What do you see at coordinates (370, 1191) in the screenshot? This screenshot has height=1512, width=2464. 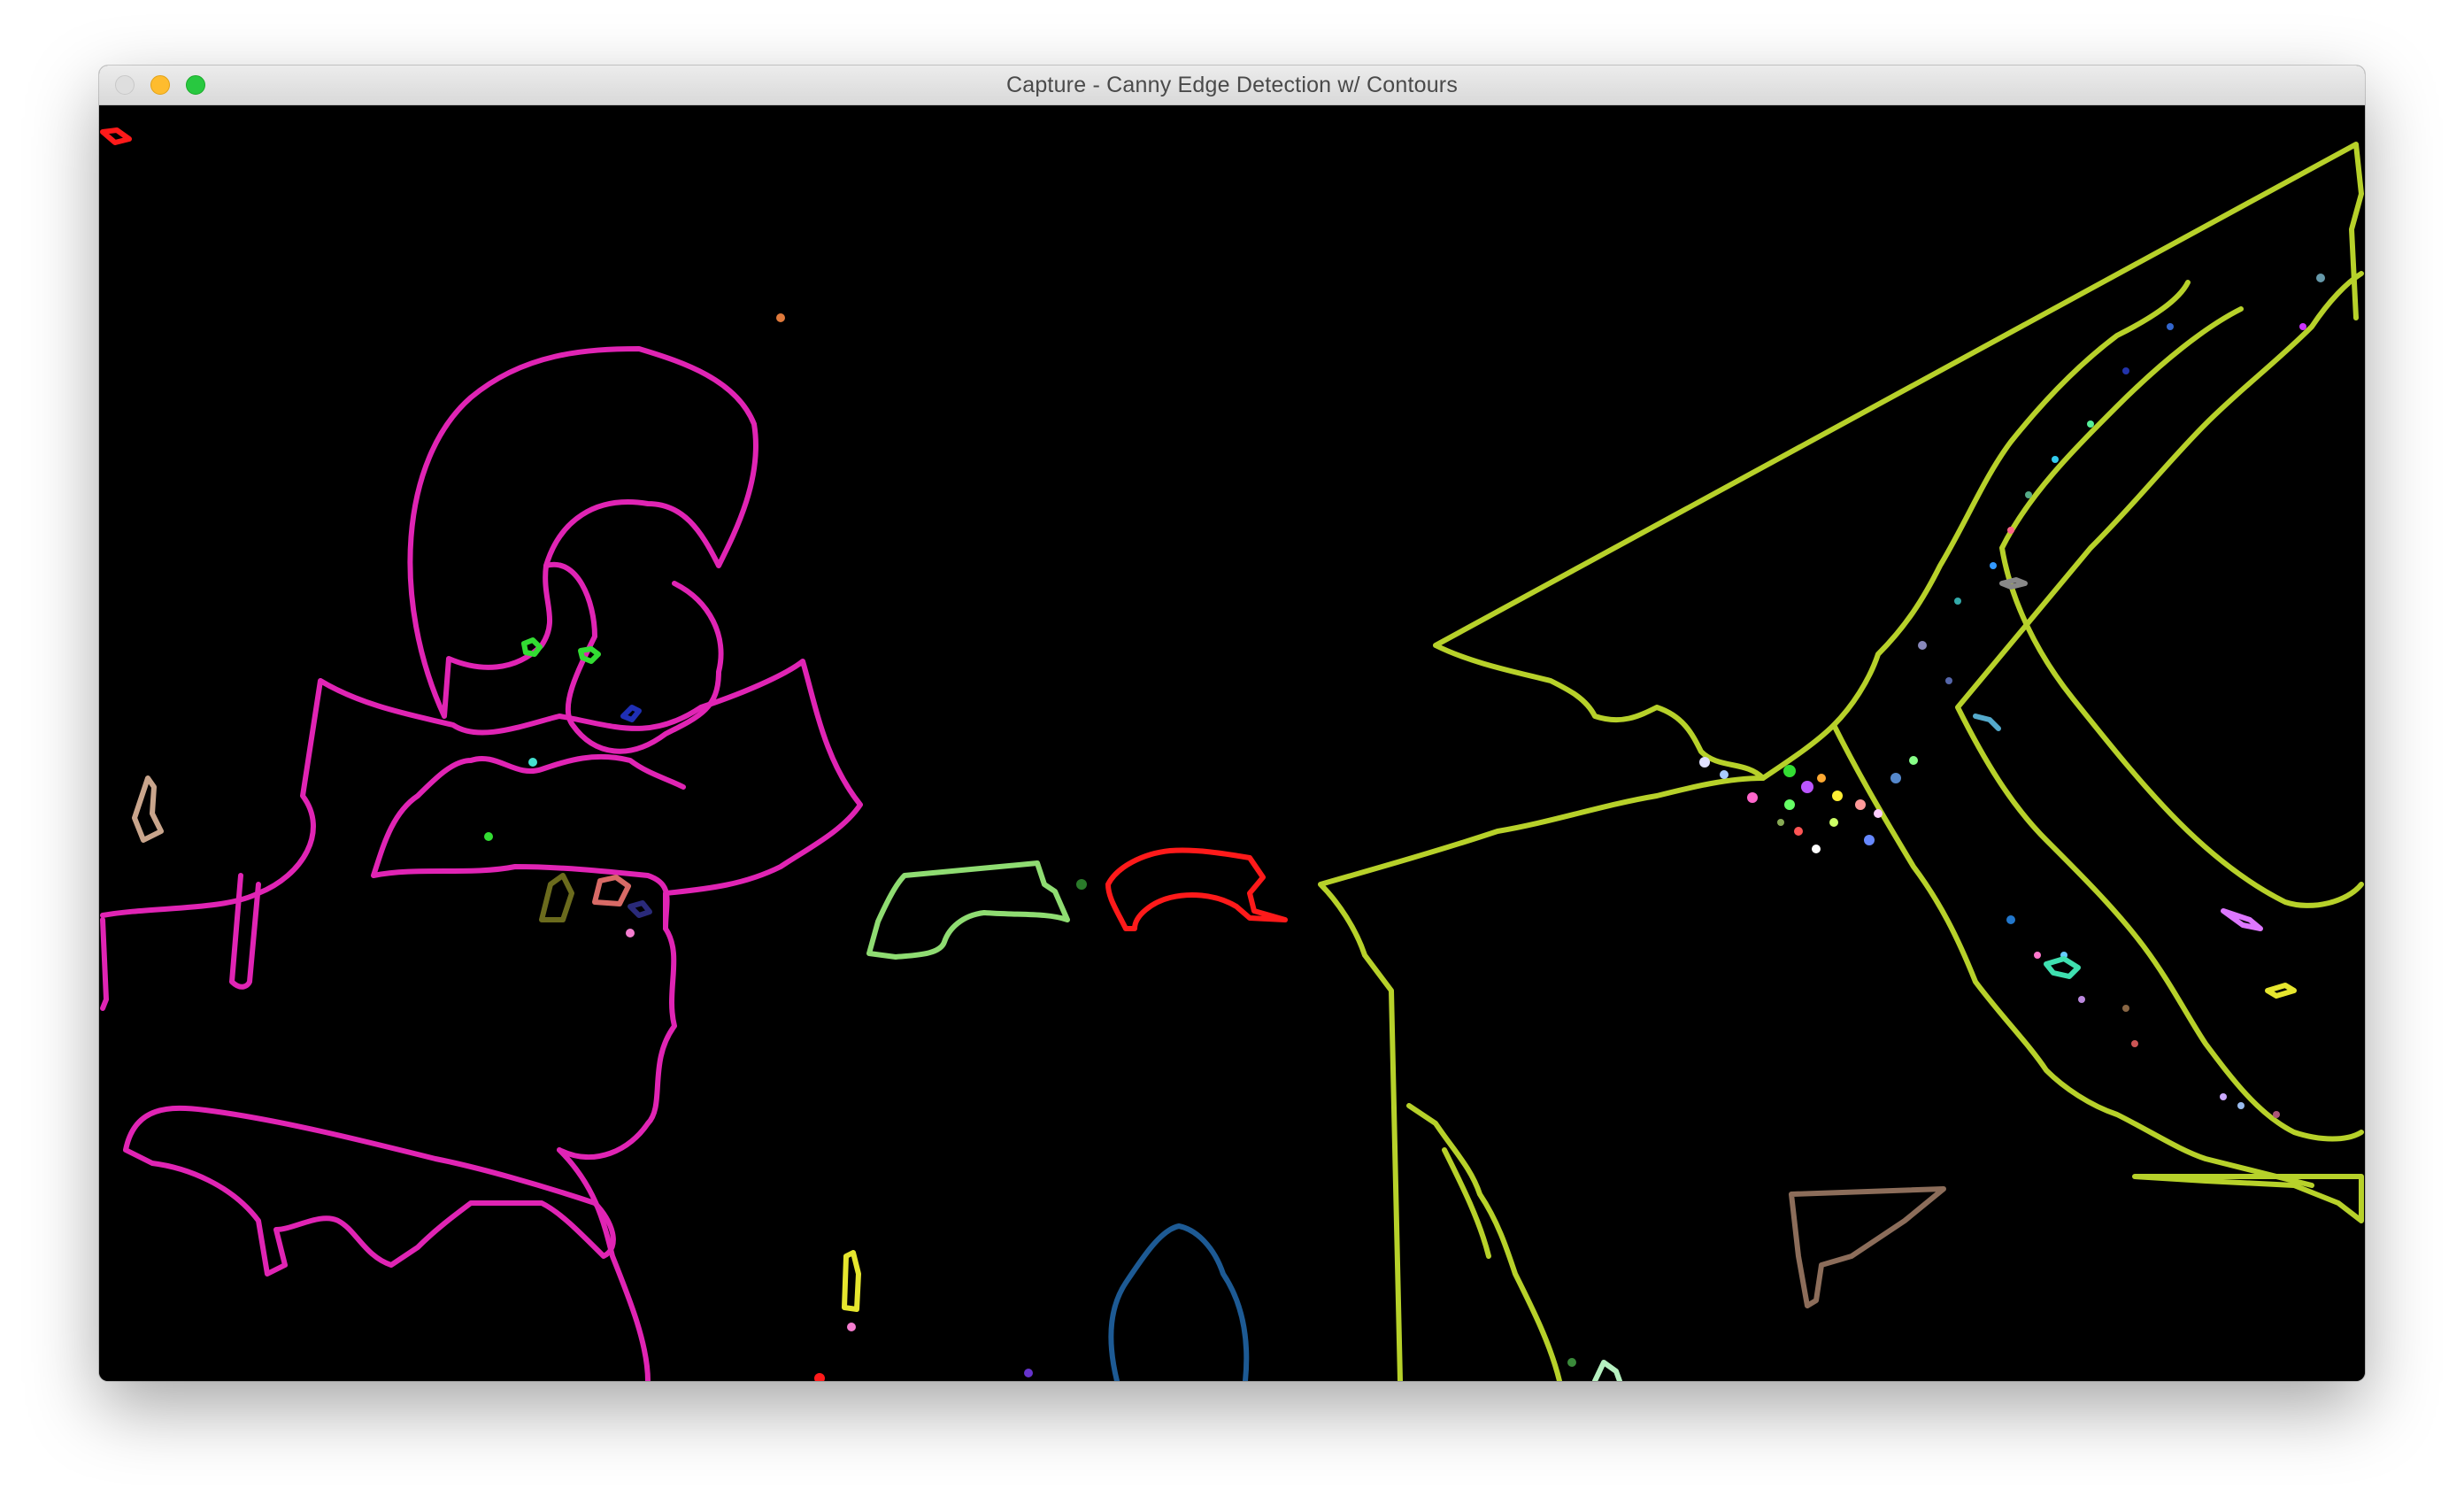 I see `contour-person-arm` at bounding box center [370, 1191].